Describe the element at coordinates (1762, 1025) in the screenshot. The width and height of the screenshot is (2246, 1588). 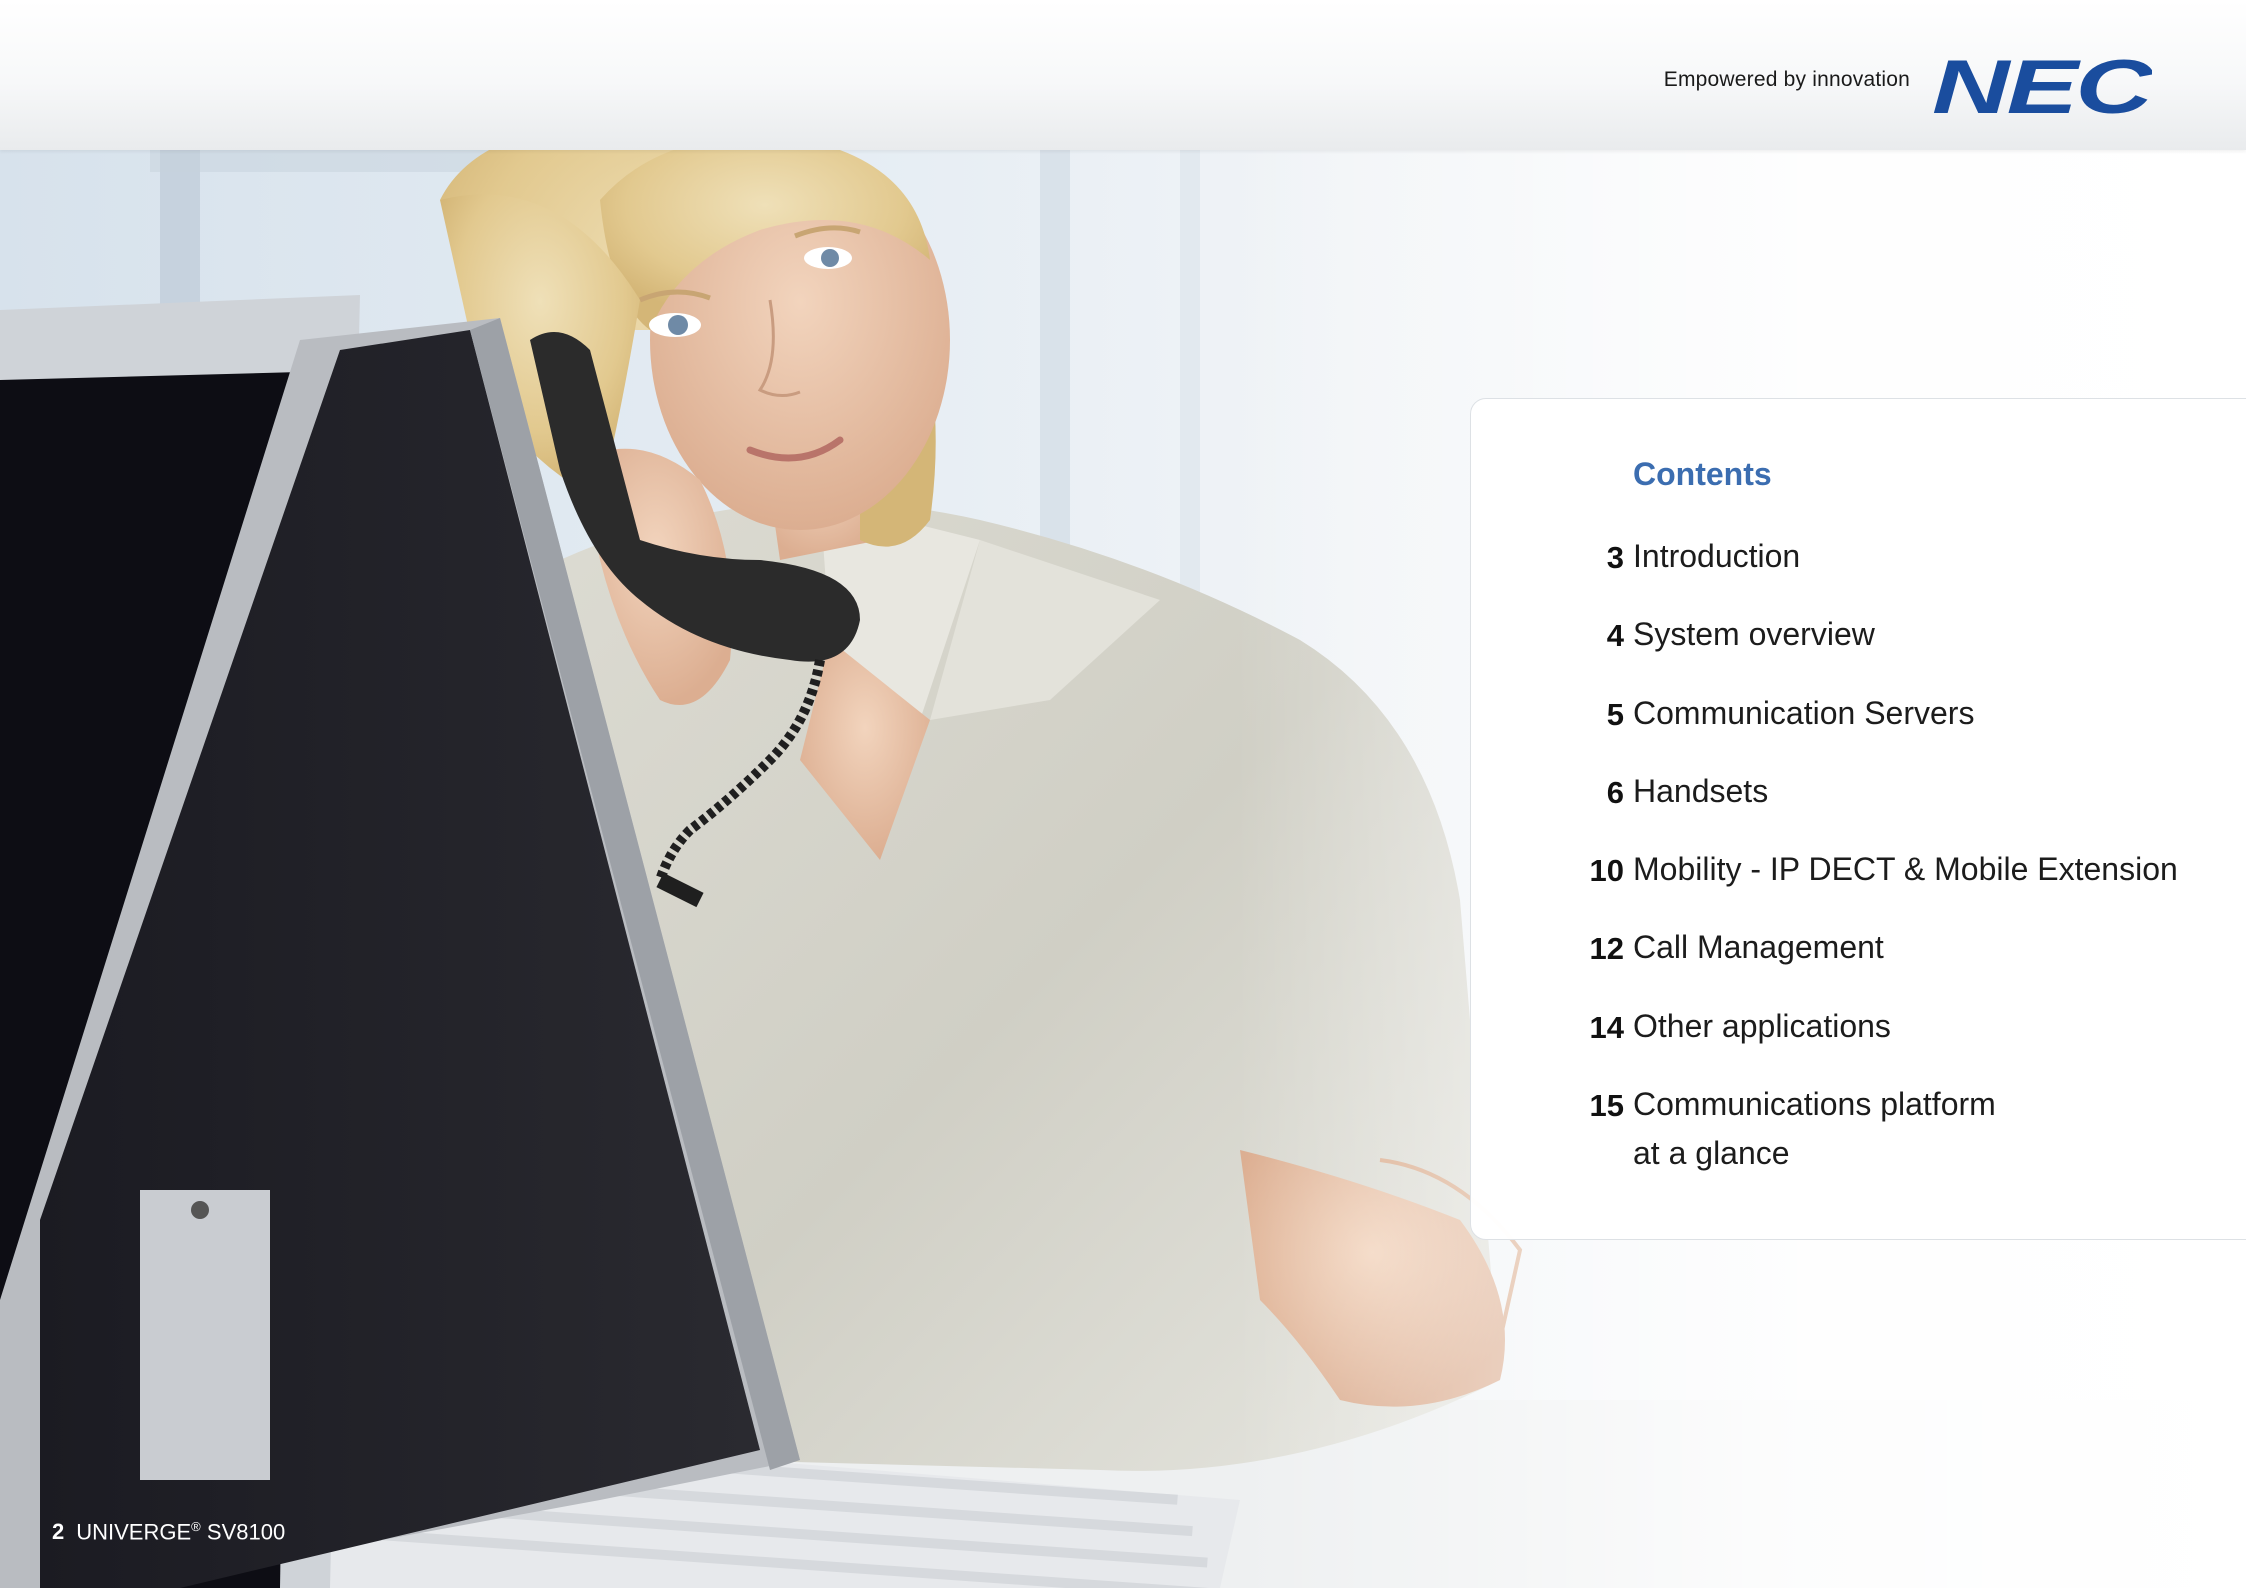
I see `toc-entry-title: Other applications` at that location.